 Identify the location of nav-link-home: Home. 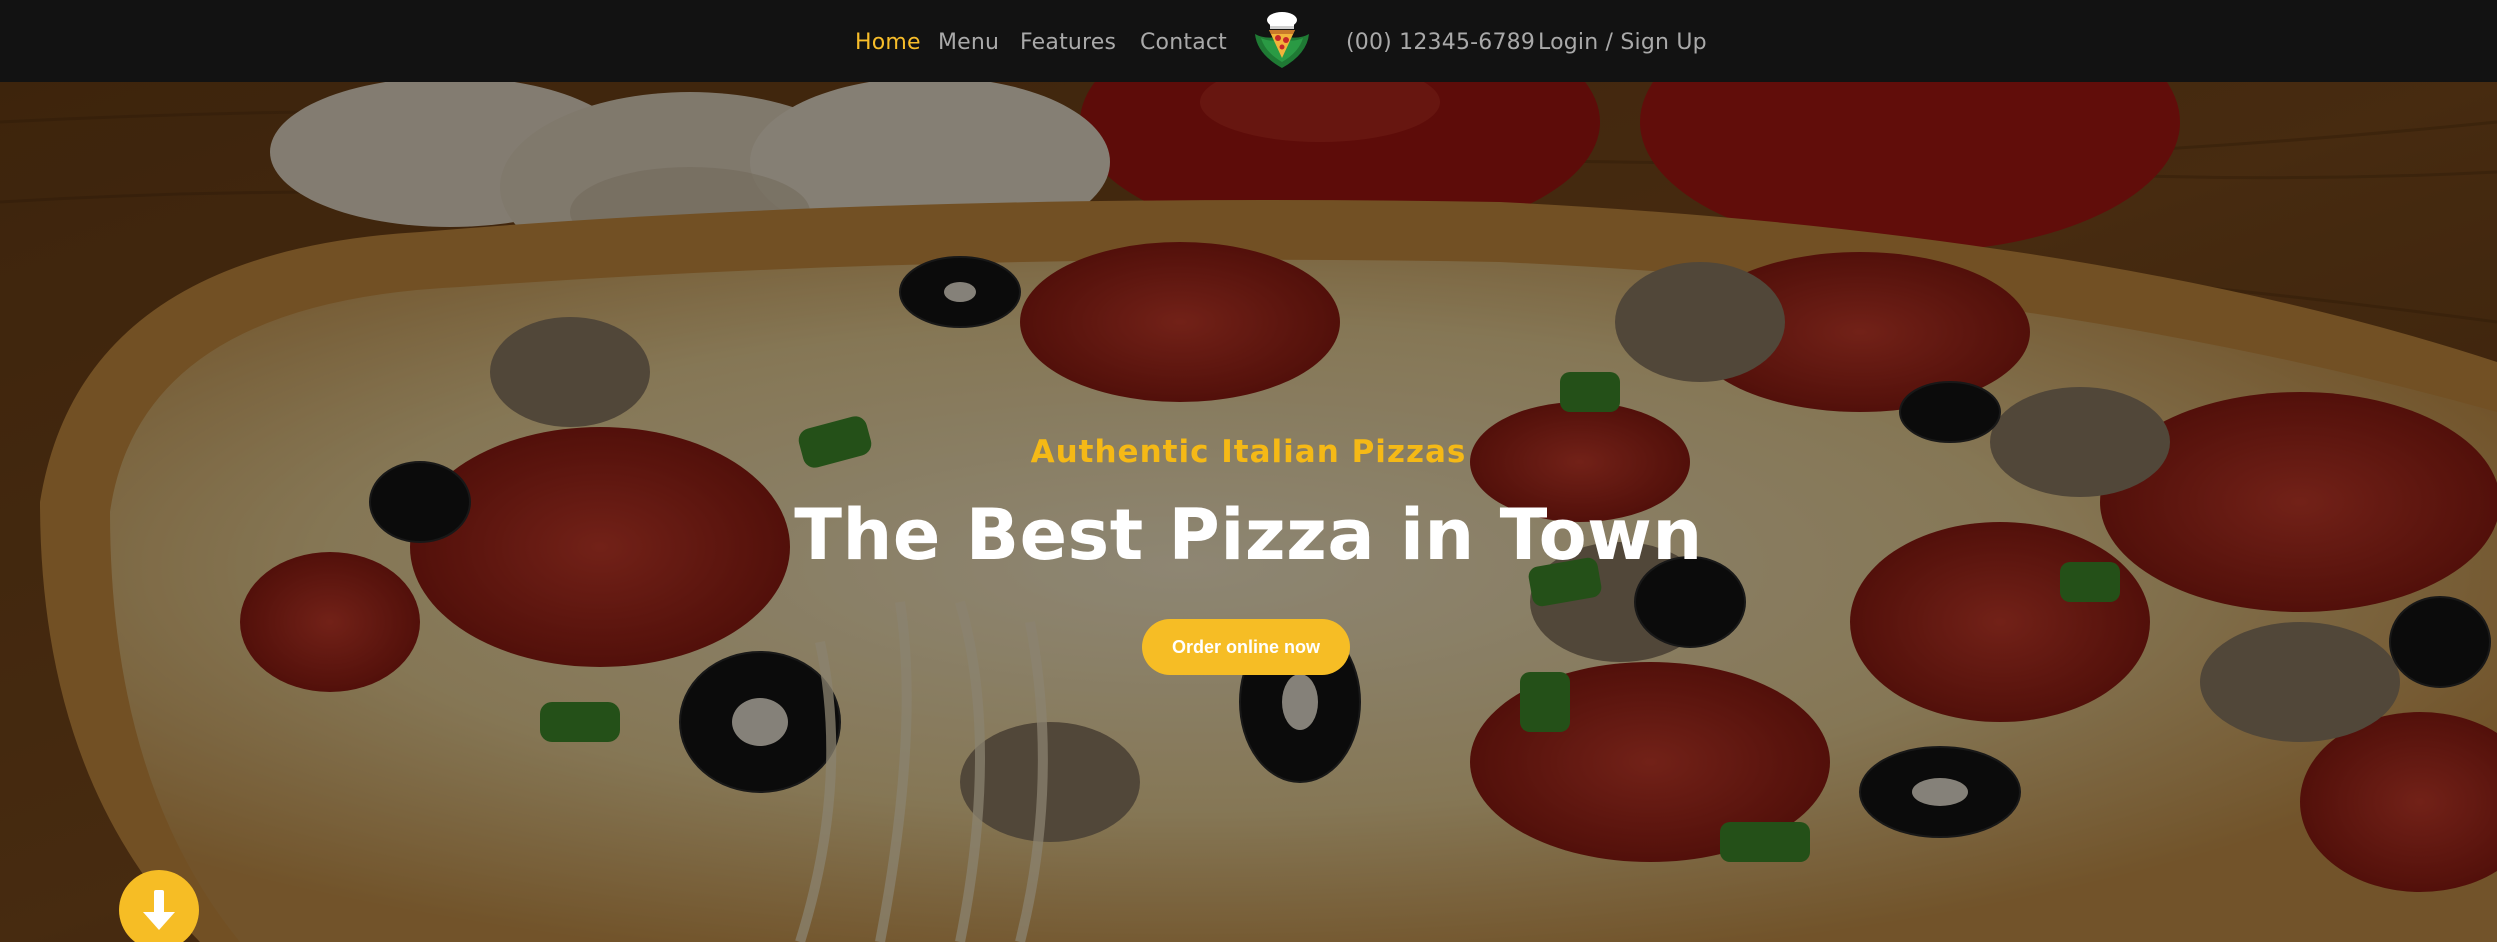
(888, 41).